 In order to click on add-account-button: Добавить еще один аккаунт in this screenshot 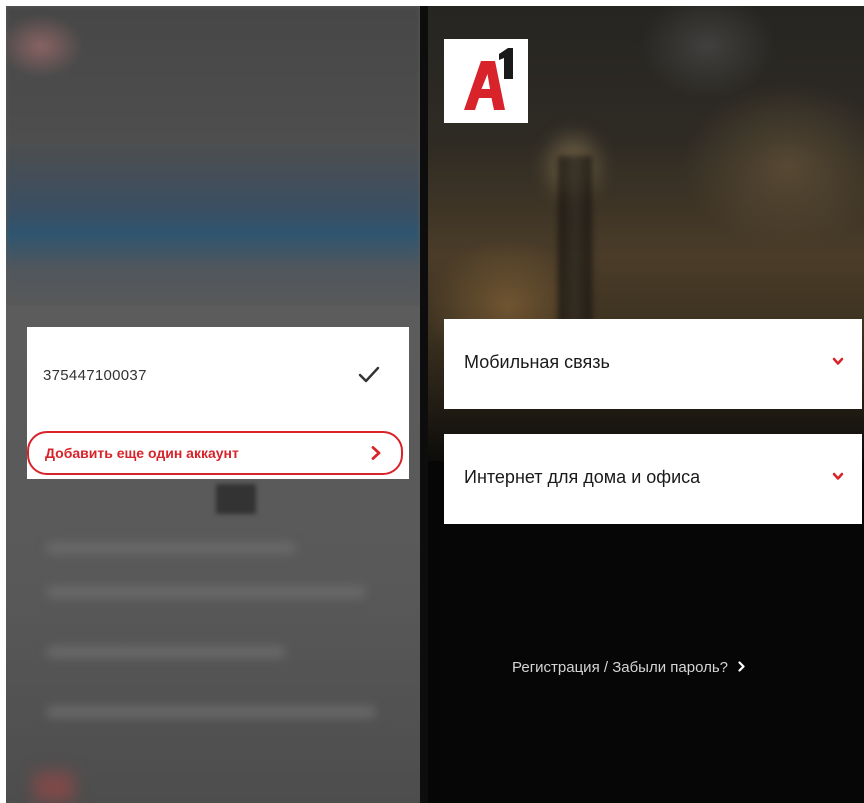, I will do `click(215, 453)`.